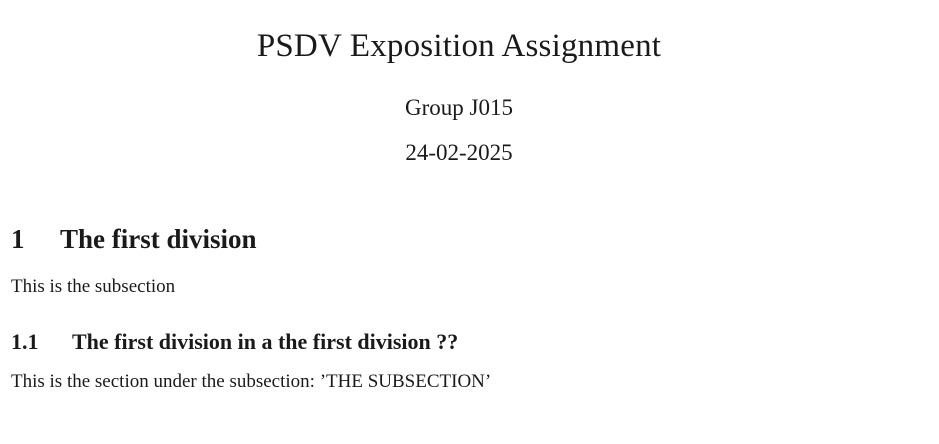  What do you see at coordinates (459, 107) in the screenshot?
I see `document-author: Group J015` at bounding box center [459, 107].